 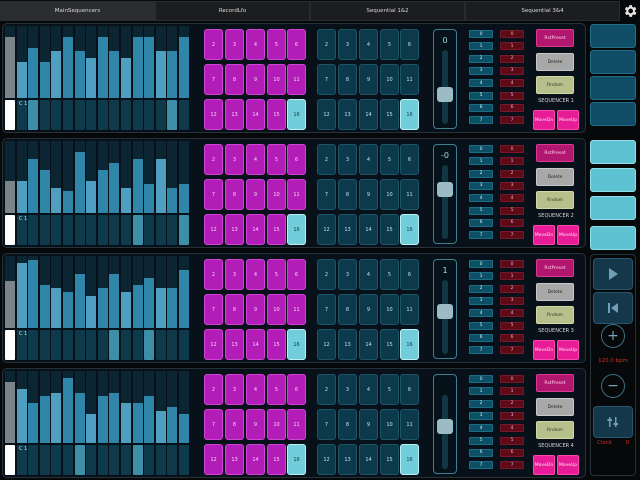 What do you see at coordinates (568, 350) in the screenshot?
I see `move-up-button: MoveUp` at bounding box center [568, 350].